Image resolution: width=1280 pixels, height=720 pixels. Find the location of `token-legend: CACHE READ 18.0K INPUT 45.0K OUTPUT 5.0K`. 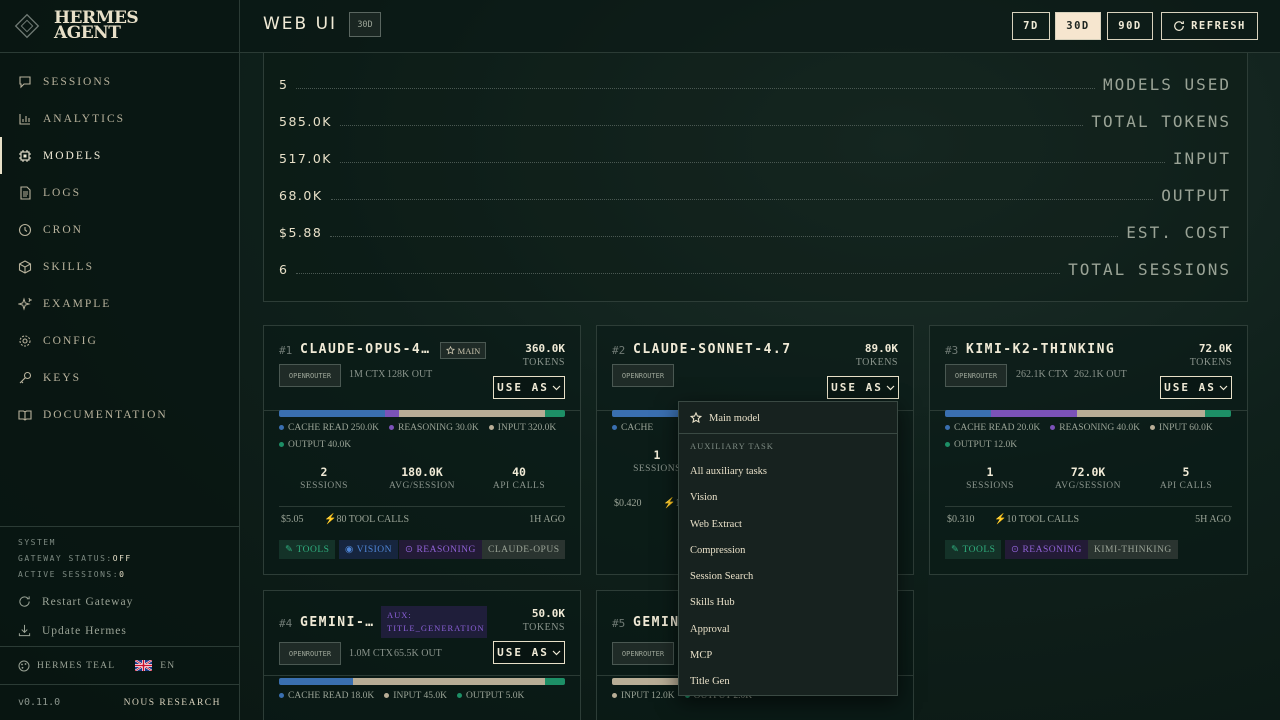

token-legend: CACHE READ 18.0K INPUT 45.0K OUTPUT 5.0K is located at coordinates (424, 696).